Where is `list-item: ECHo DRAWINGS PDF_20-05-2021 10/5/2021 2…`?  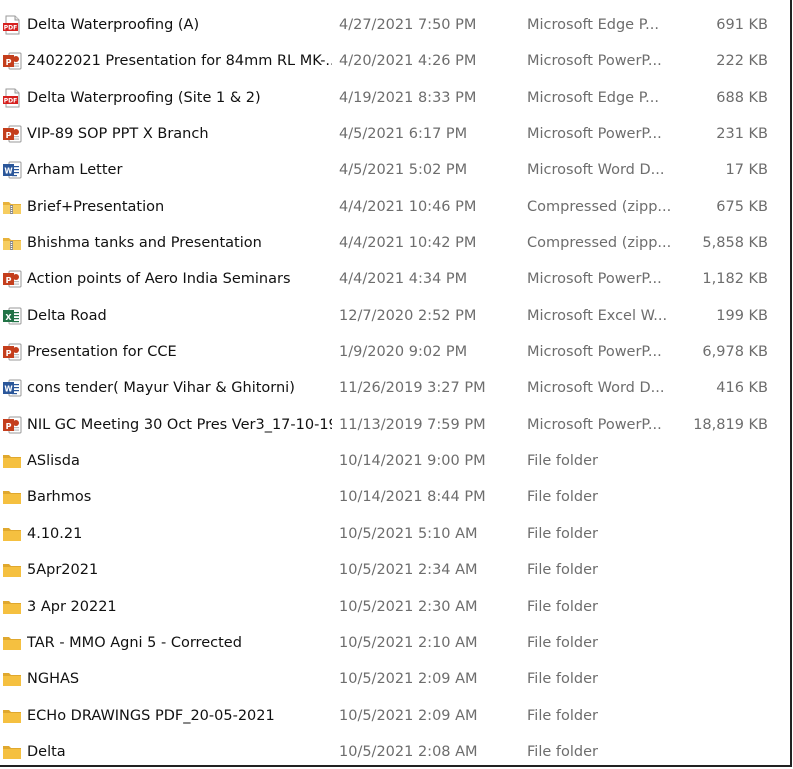 list-item: ECHo DRAWINGS PDF_20-05-2021 10/5/2021 2… is located at coordinates (395, 715).